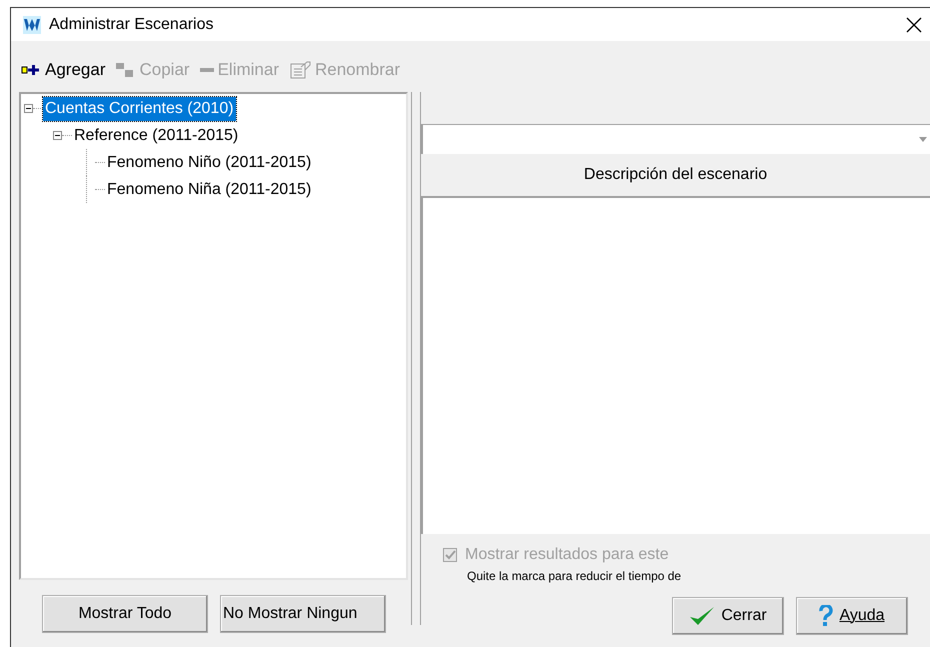 The width and height of the screenshot is (930, 647). What do you see at coordinates (826, 616) in the screenshot?
I see `question-mark-icon` at bounding box center [826, 616].